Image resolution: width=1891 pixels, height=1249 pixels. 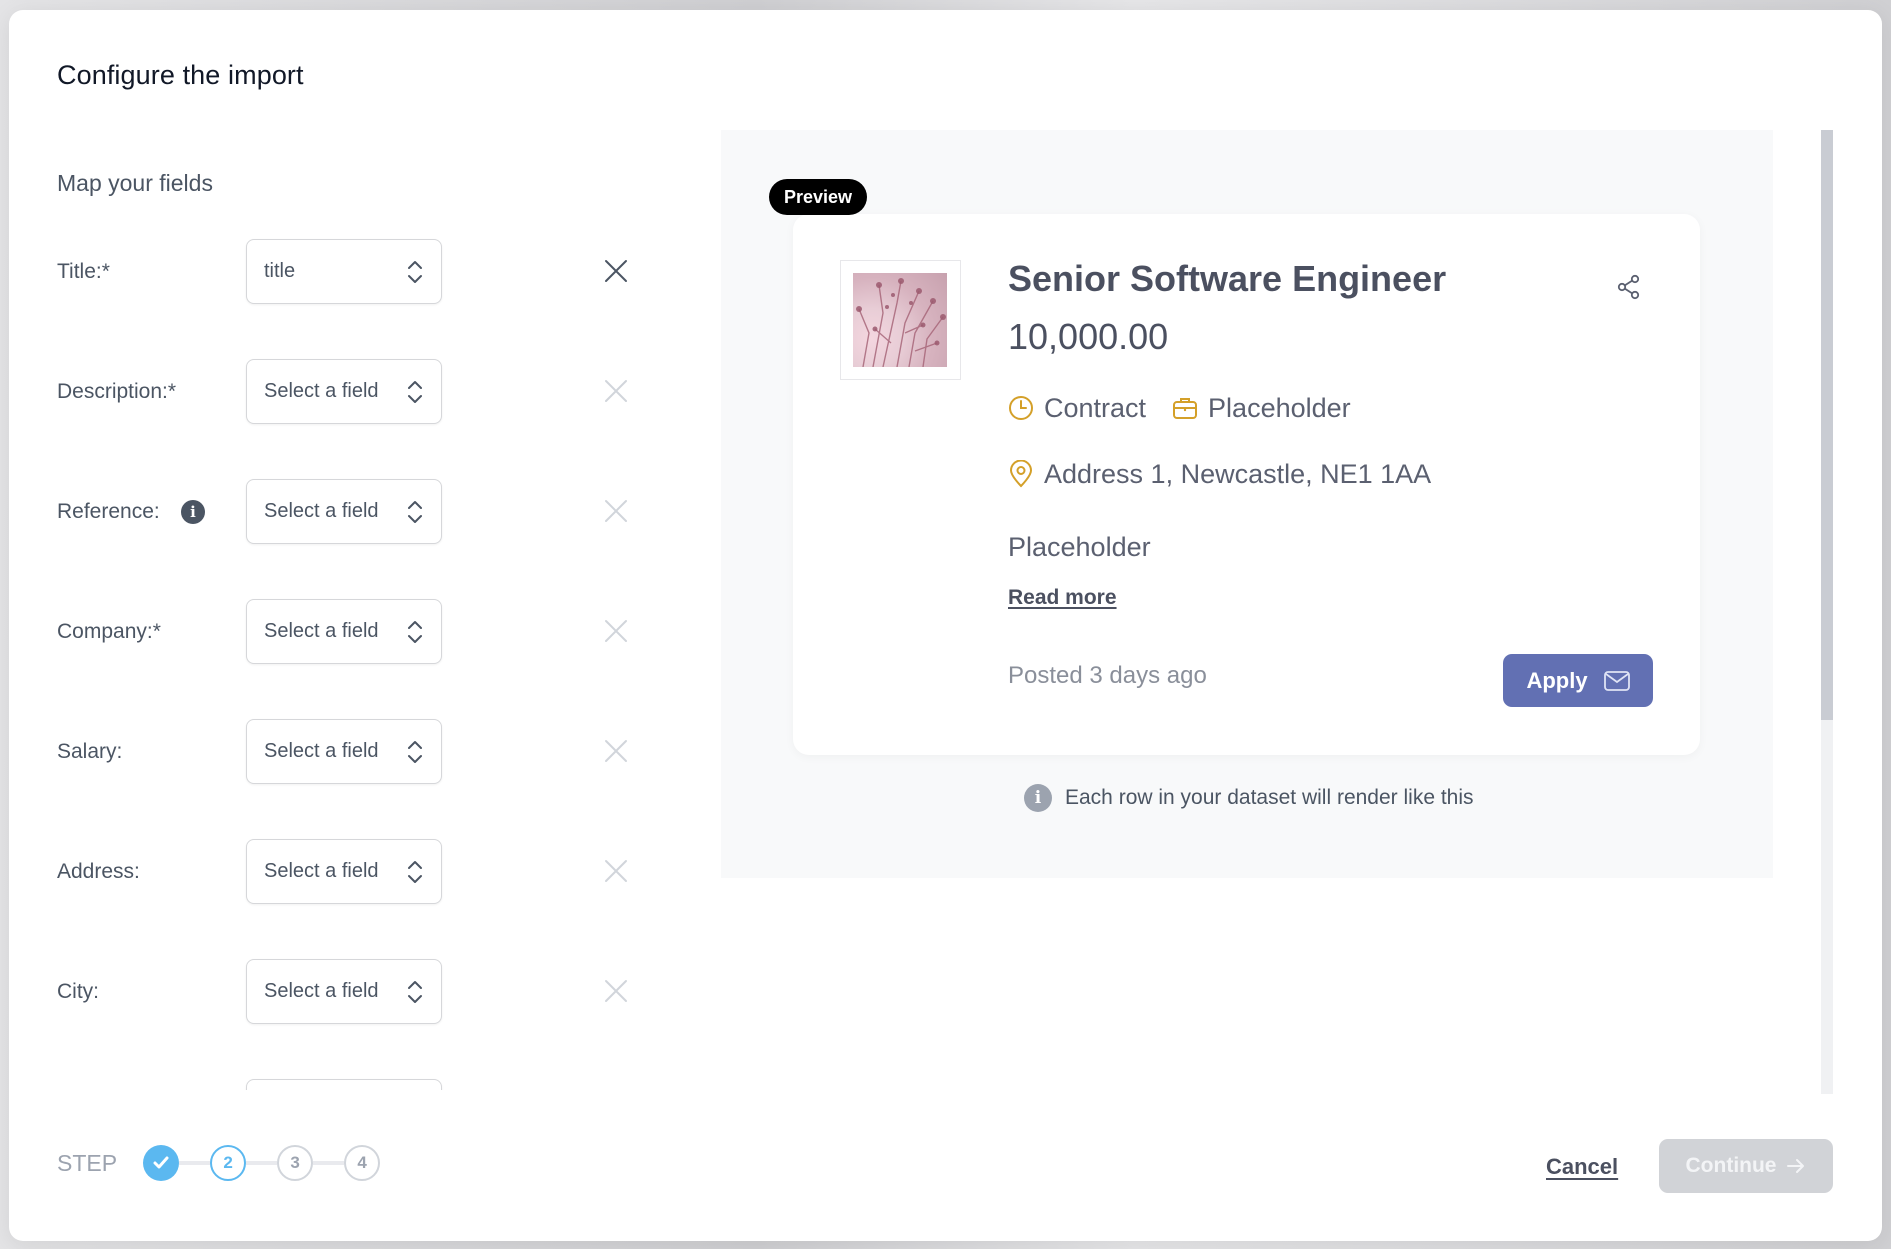 What do you see at coordinates (280, 271) in the screenshot?
I see `field-select-value: title` at bounding box center [280, 271].